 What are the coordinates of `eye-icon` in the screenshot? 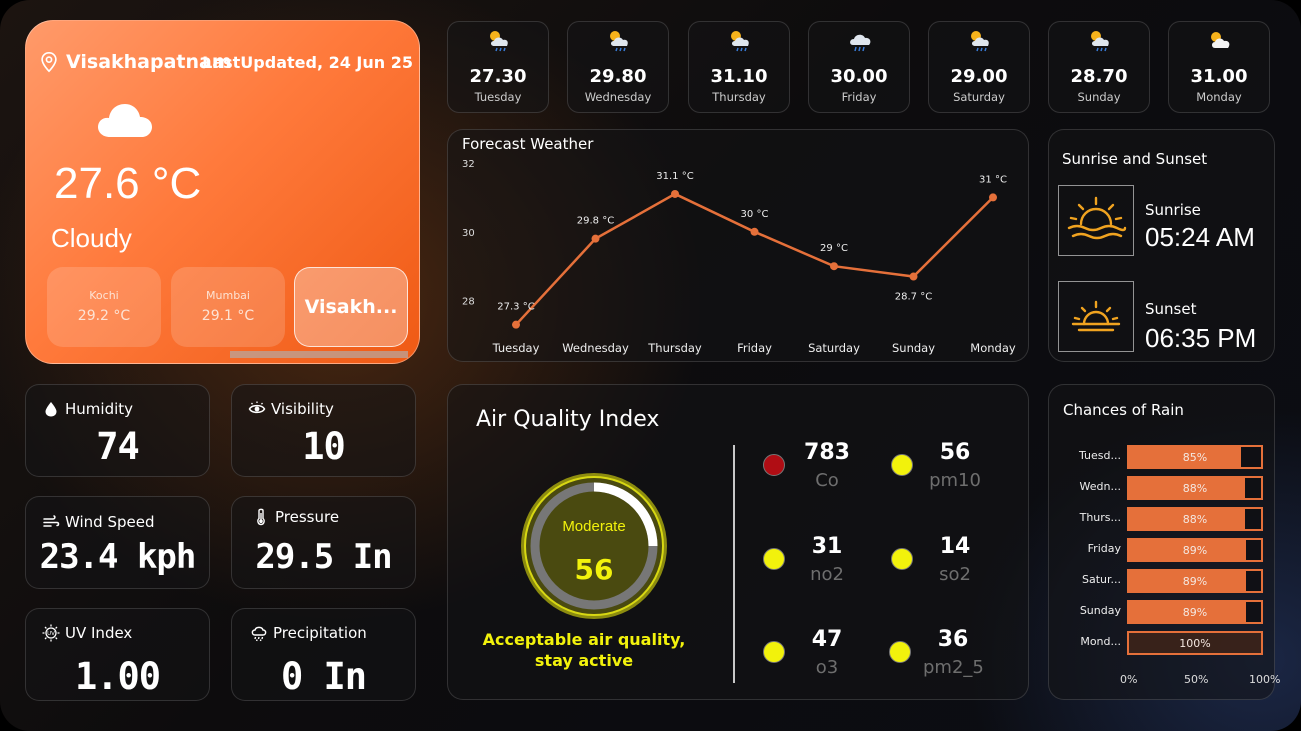 It's located at (257, 407).